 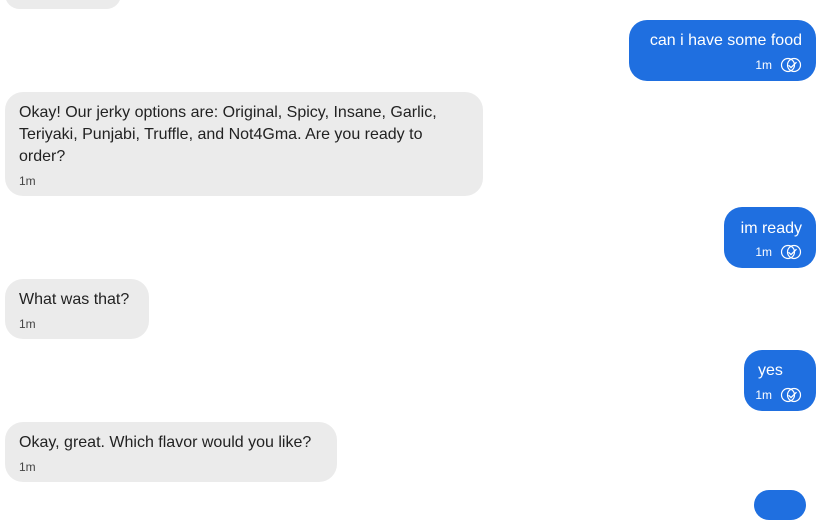 What do you see at coordinates (63, 4) in the screenshot?
I see `message-bubble-bot-partial` at bounding box center [63, 4].